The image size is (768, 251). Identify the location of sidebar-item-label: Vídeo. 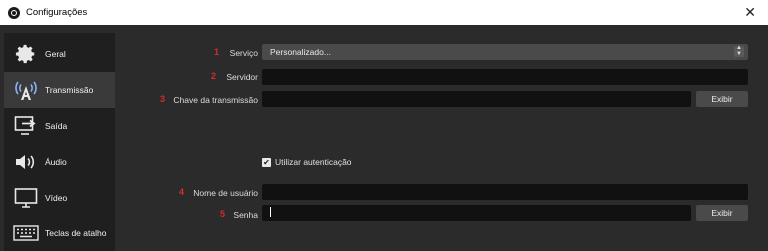
(56, 198).